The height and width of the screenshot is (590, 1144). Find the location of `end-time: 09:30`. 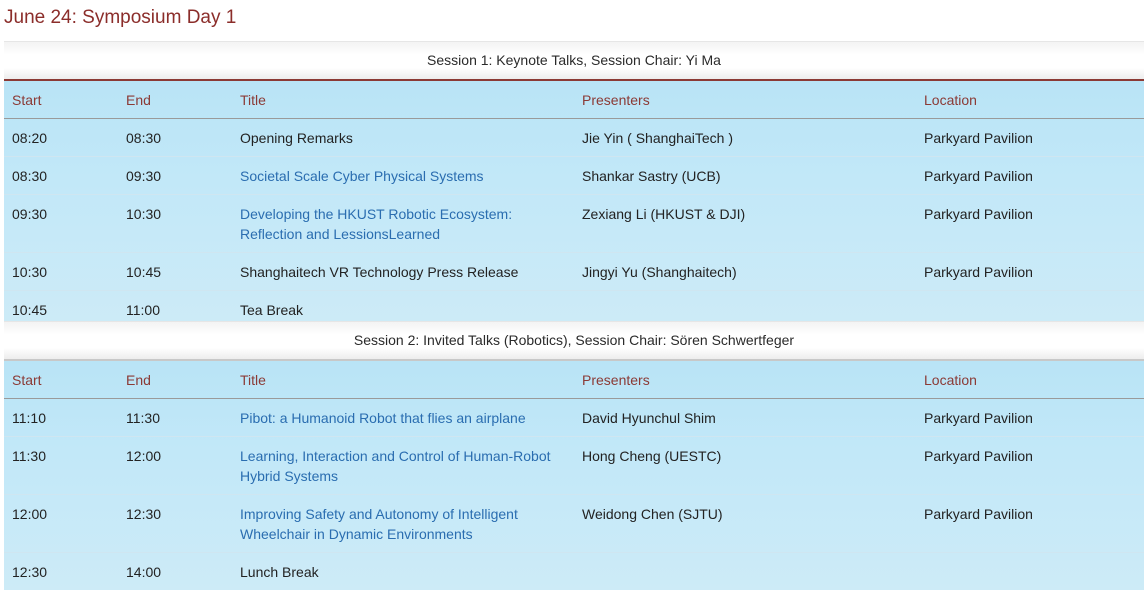

end-time: 09:30 is located at coordinates (175, 176).